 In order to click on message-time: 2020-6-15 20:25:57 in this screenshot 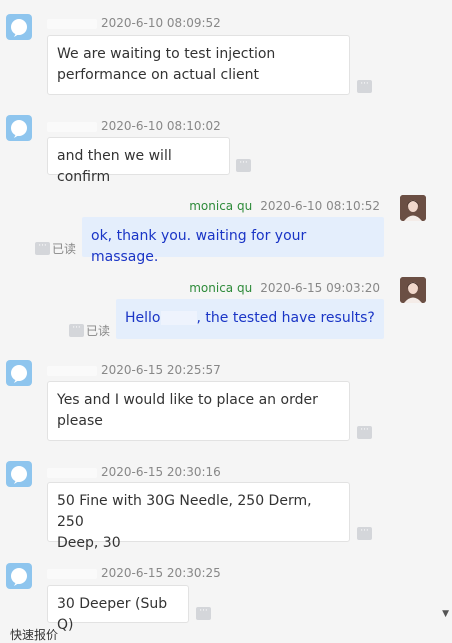, I will do `click(161, 370)`.